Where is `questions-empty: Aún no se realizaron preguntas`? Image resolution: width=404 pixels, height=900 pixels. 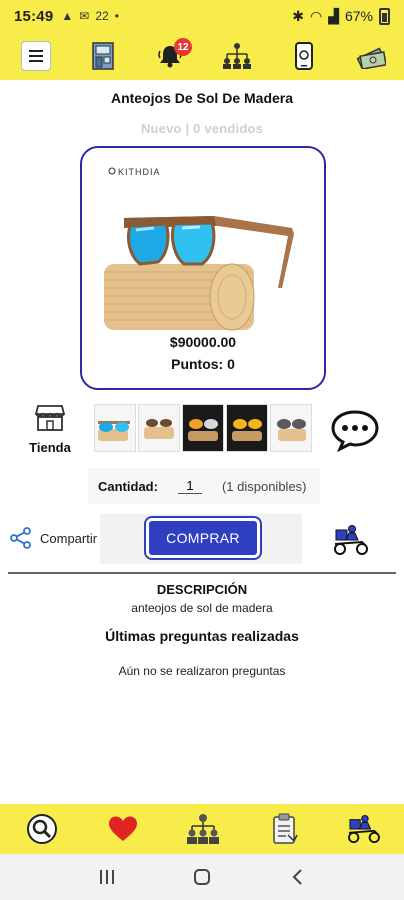
questions-empty: Aún no se realizaron preguntas is located at coordinates (202, 671).